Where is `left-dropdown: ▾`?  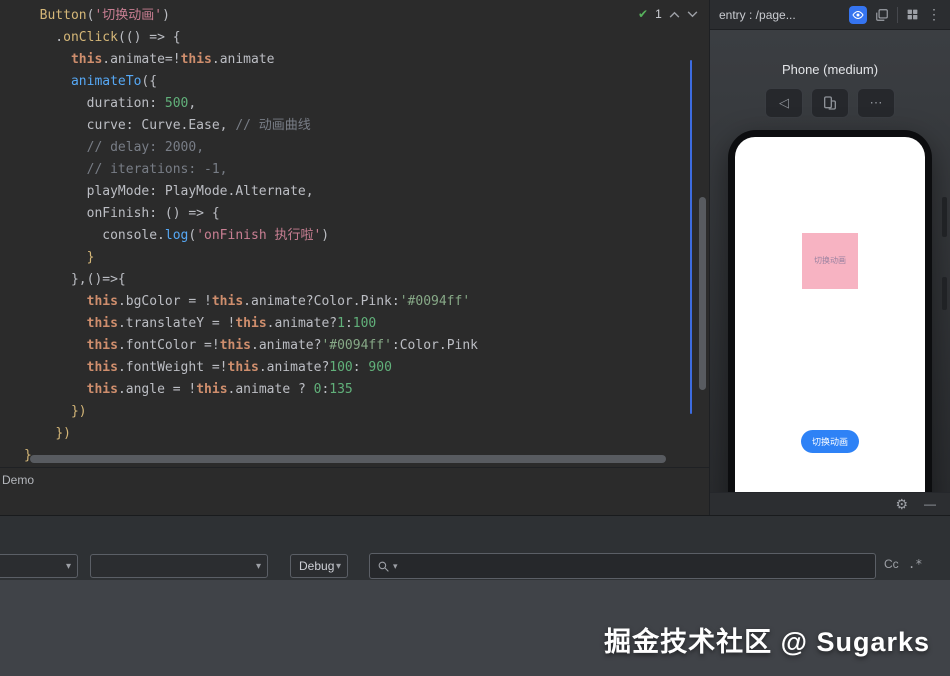
left-dropdown: ▾ is located at coordinates (39, 566).